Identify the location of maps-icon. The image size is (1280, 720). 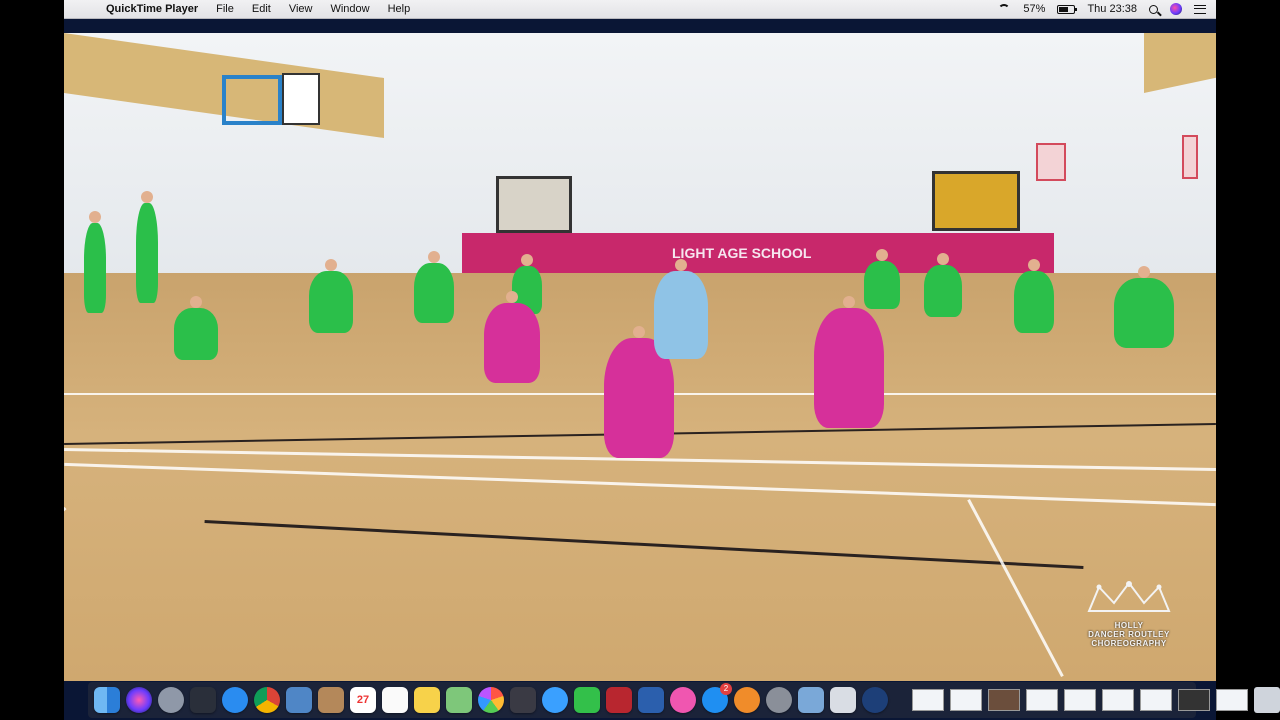
(459, 700).